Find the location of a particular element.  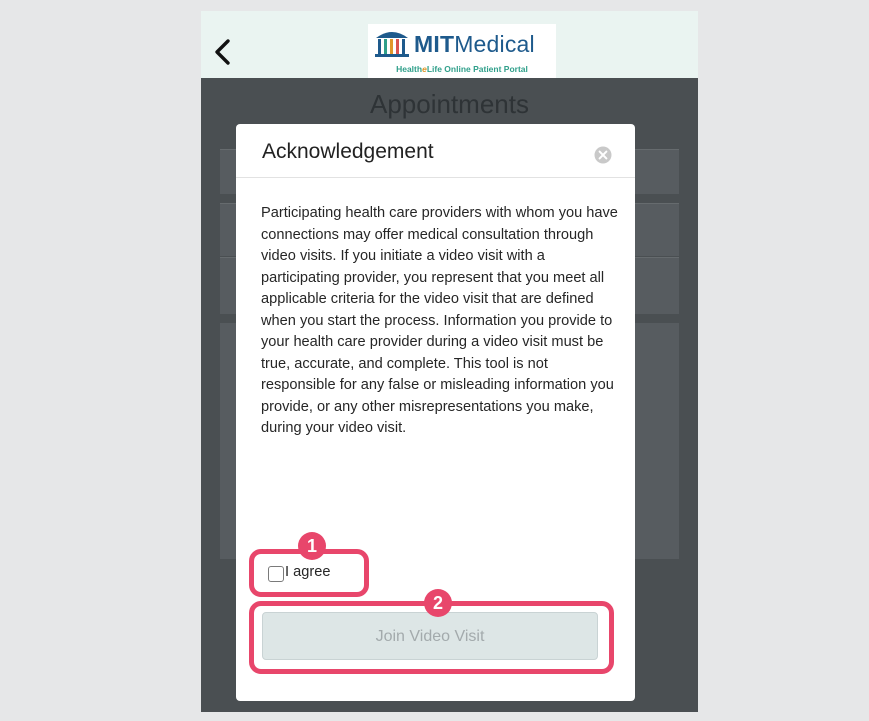

building-columns-icon is located at coordinates (392, 44).